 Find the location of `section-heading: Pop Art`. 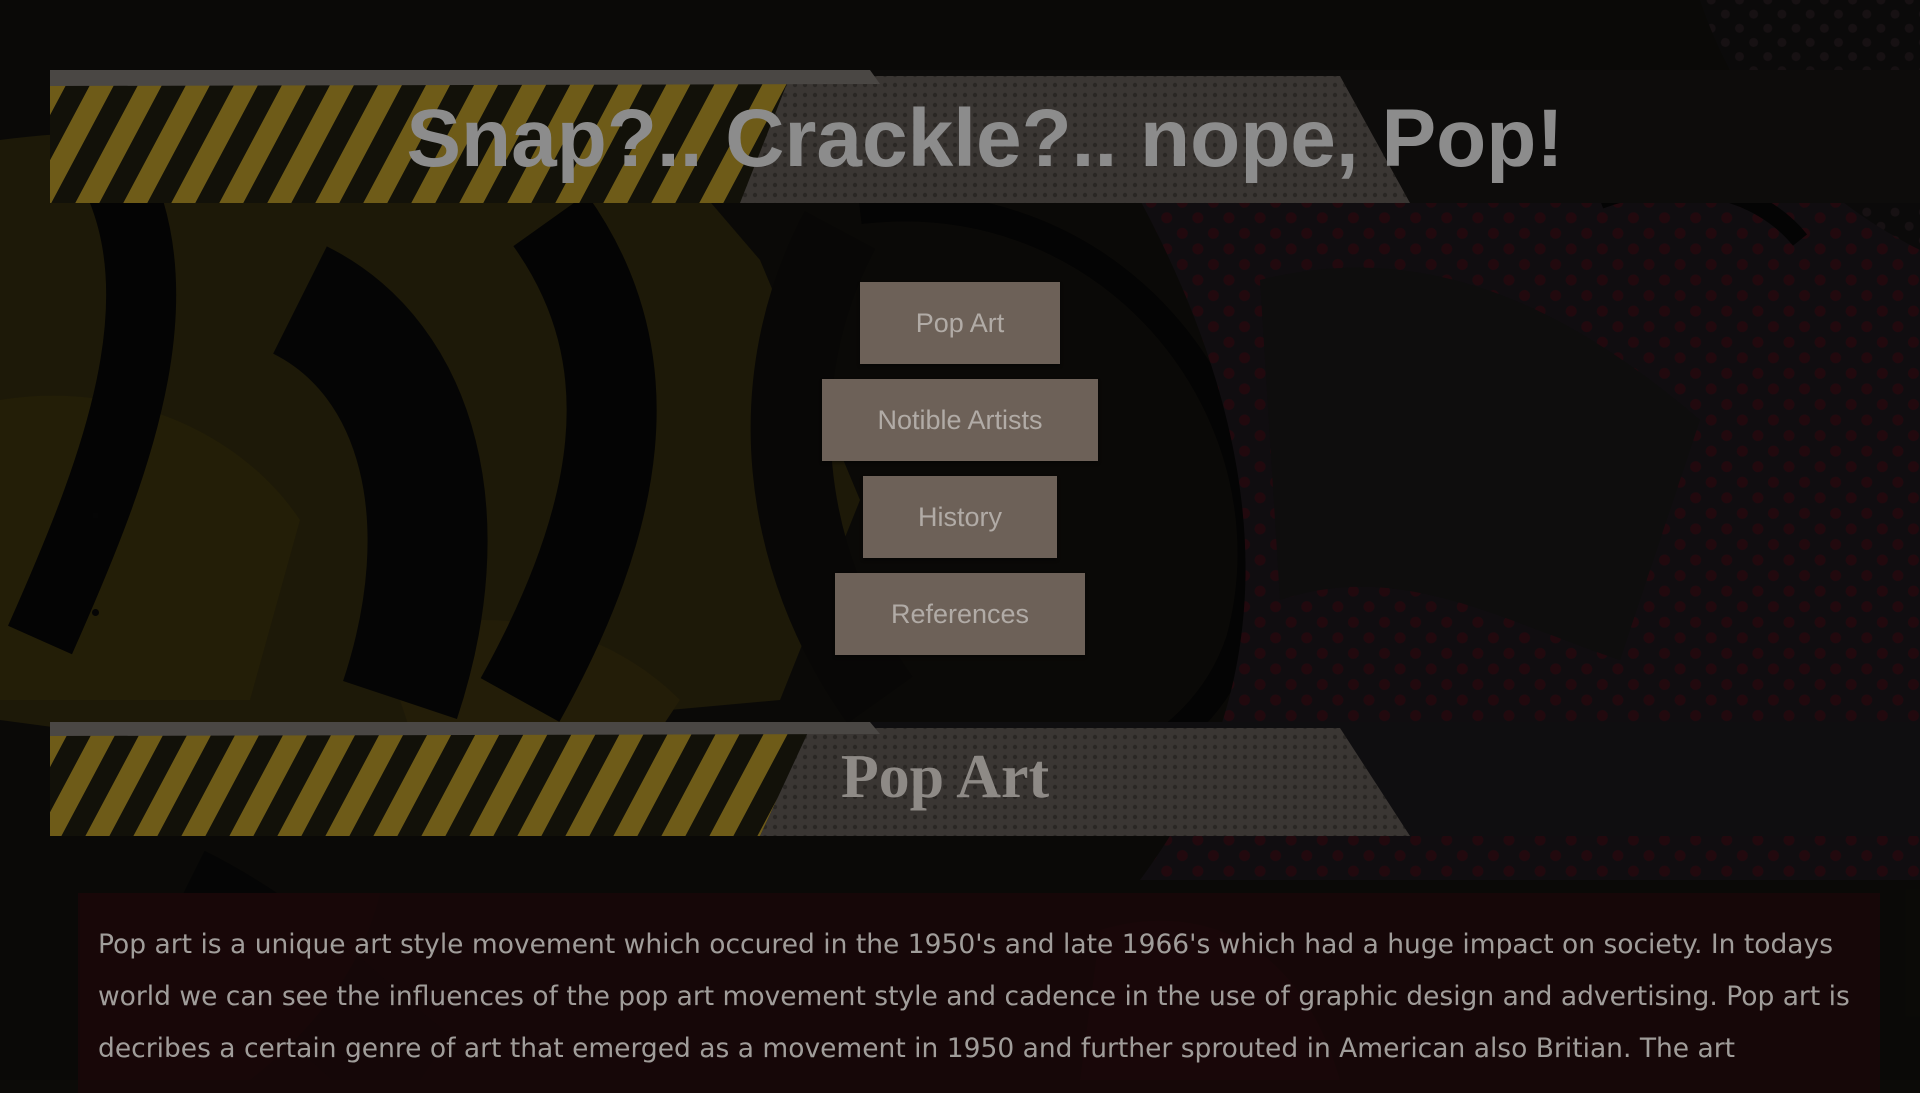

section-heading: Pop Art is located at coordinates (945, 777).